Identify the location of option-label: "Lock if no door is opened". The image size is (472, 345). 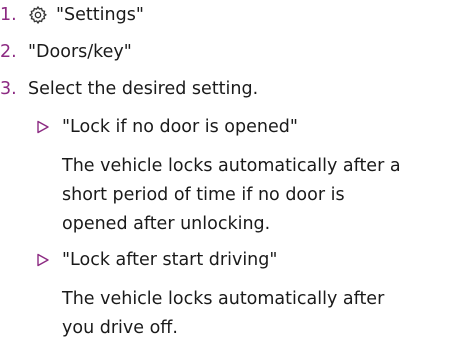
(180, 127).